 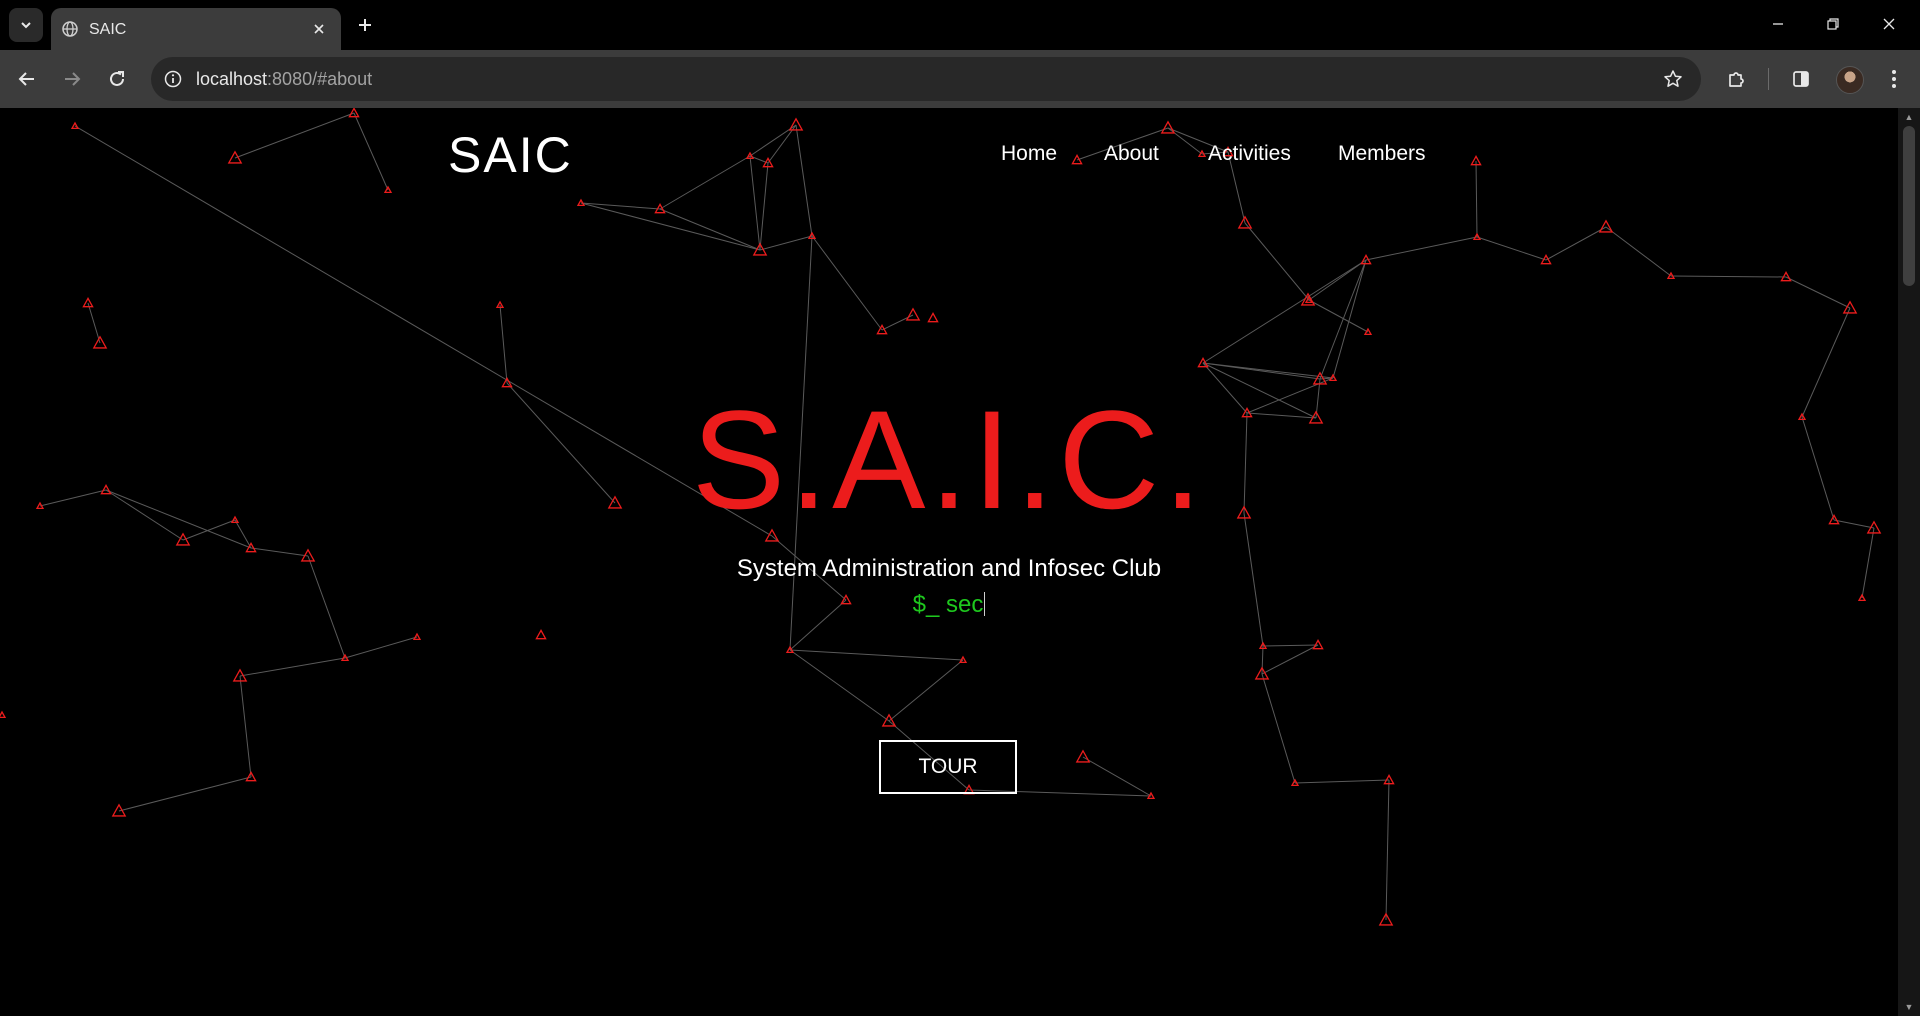 I want to click on nav-link-activities: Activities, so click(x=1249, y=154).